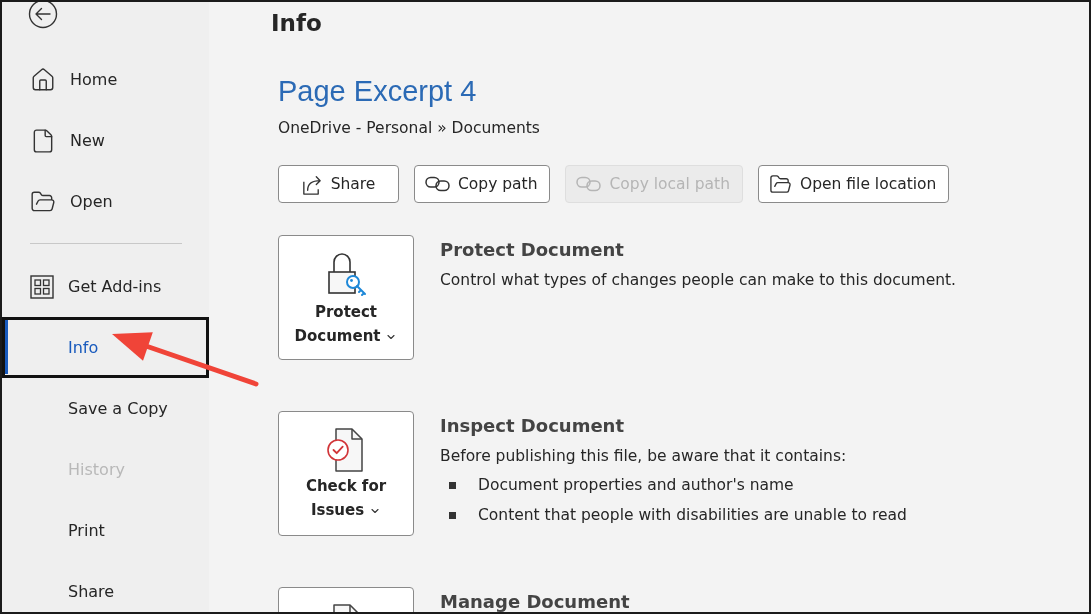 Image resolution: width=1091 pixels, height=614 pixels. I want to click on sidebar-item: Home, so click(105, 79).